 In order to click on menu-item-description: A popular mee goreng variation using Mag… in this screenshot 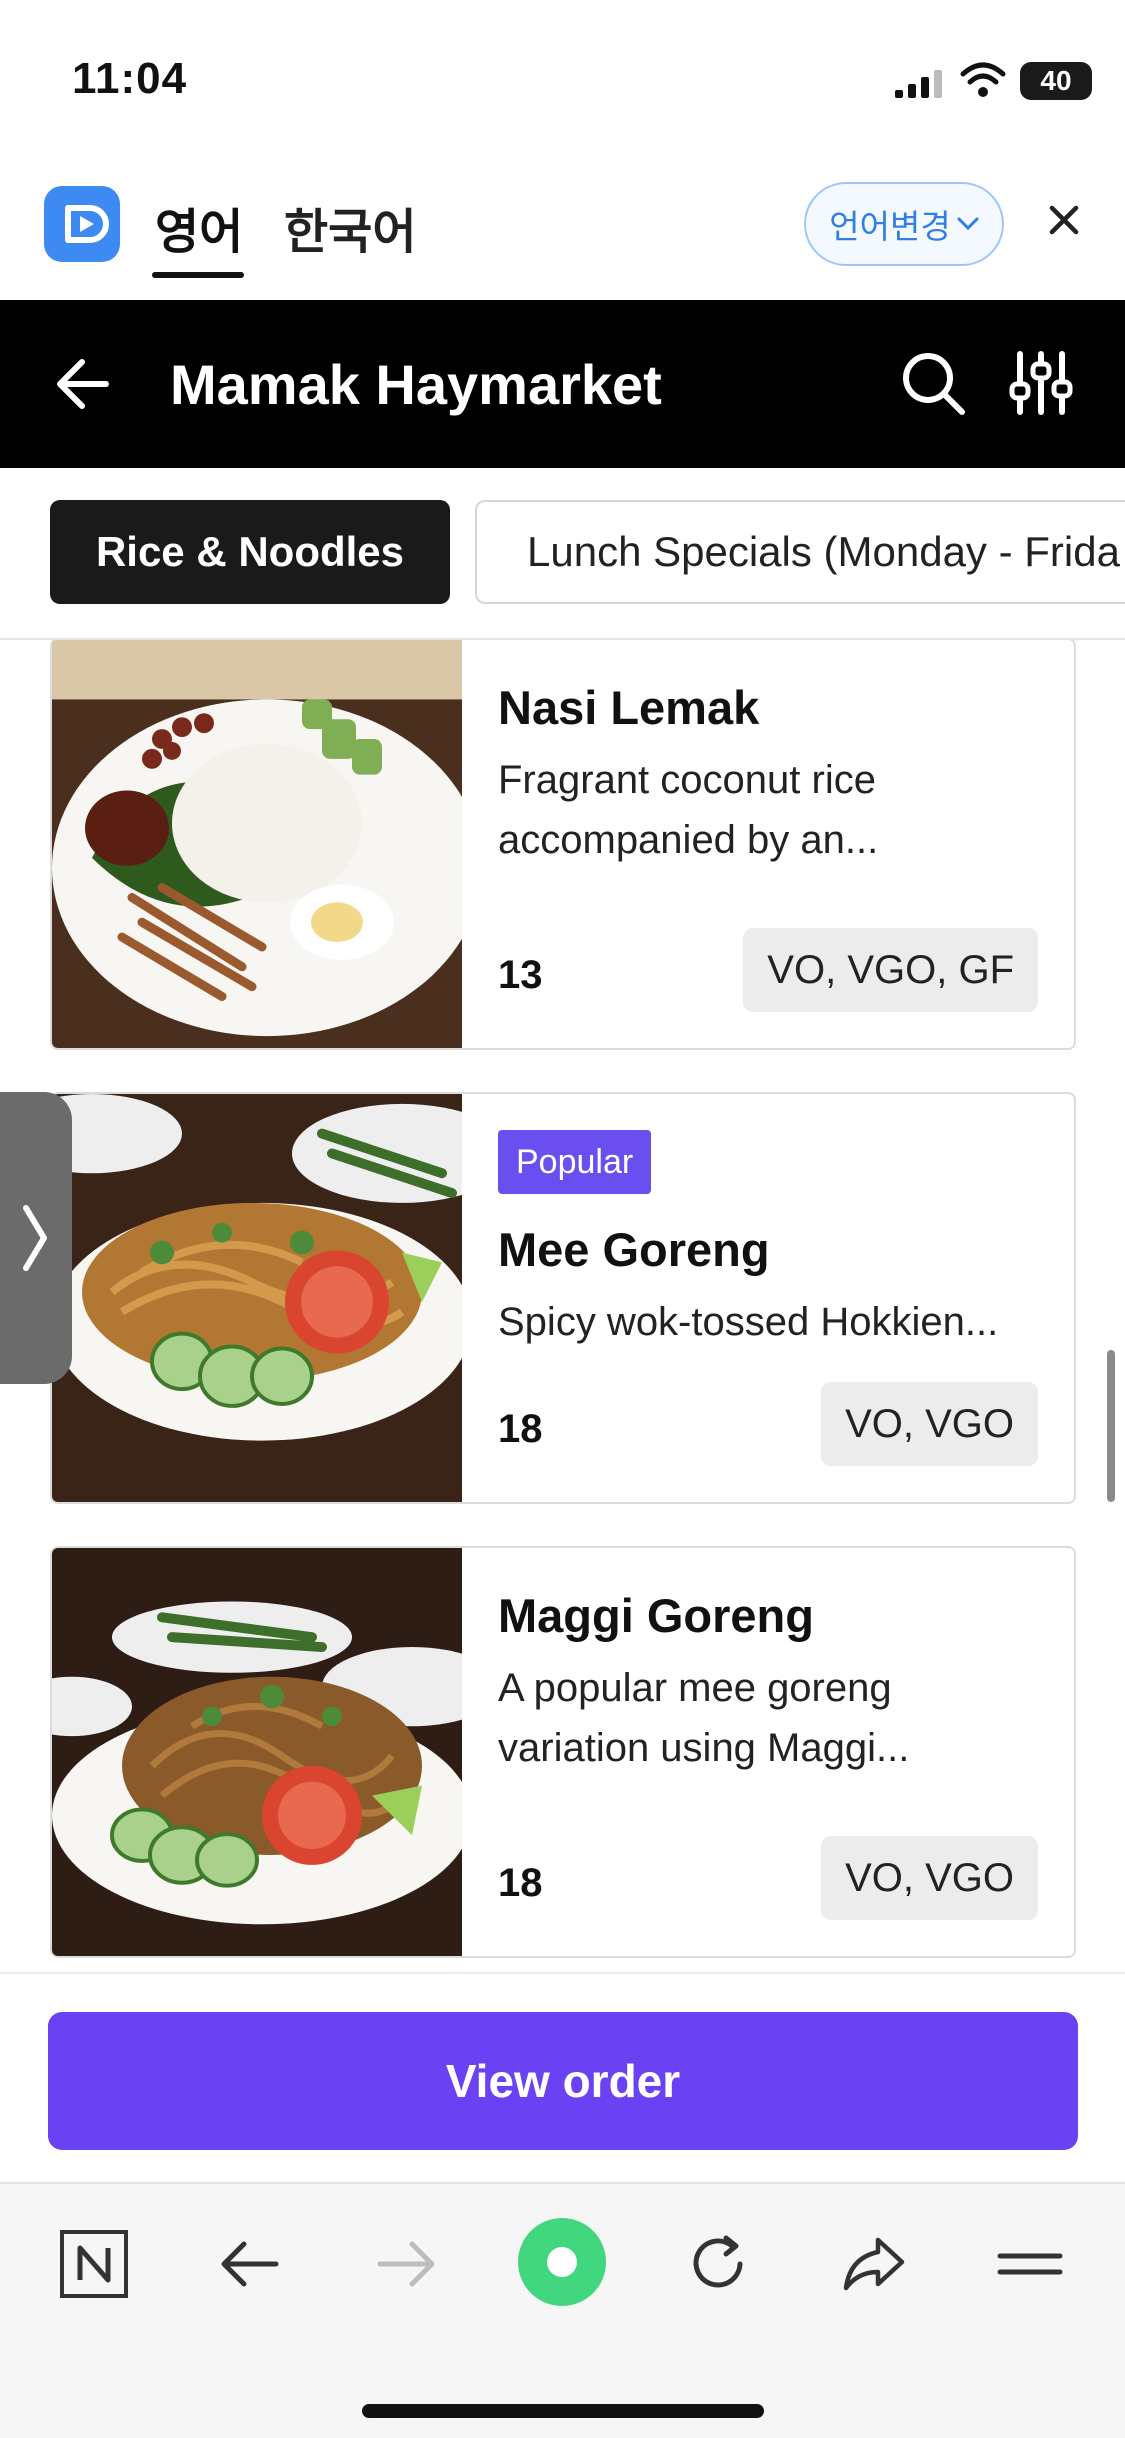, I will do `click(768, 1718)`.